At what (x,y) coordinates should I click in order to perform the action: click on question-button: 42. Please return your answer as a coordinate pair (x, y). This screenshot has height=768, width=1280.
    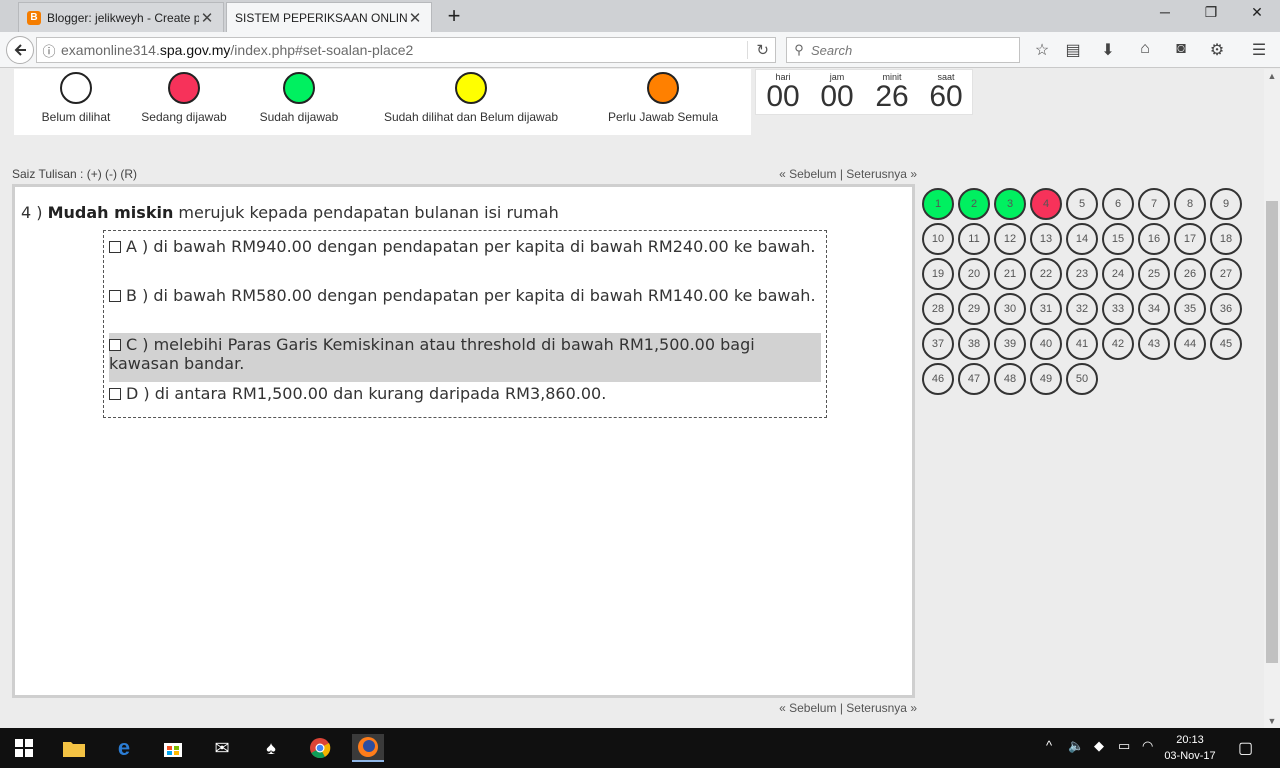
    Looking at the image, I should click on (1118, 344).